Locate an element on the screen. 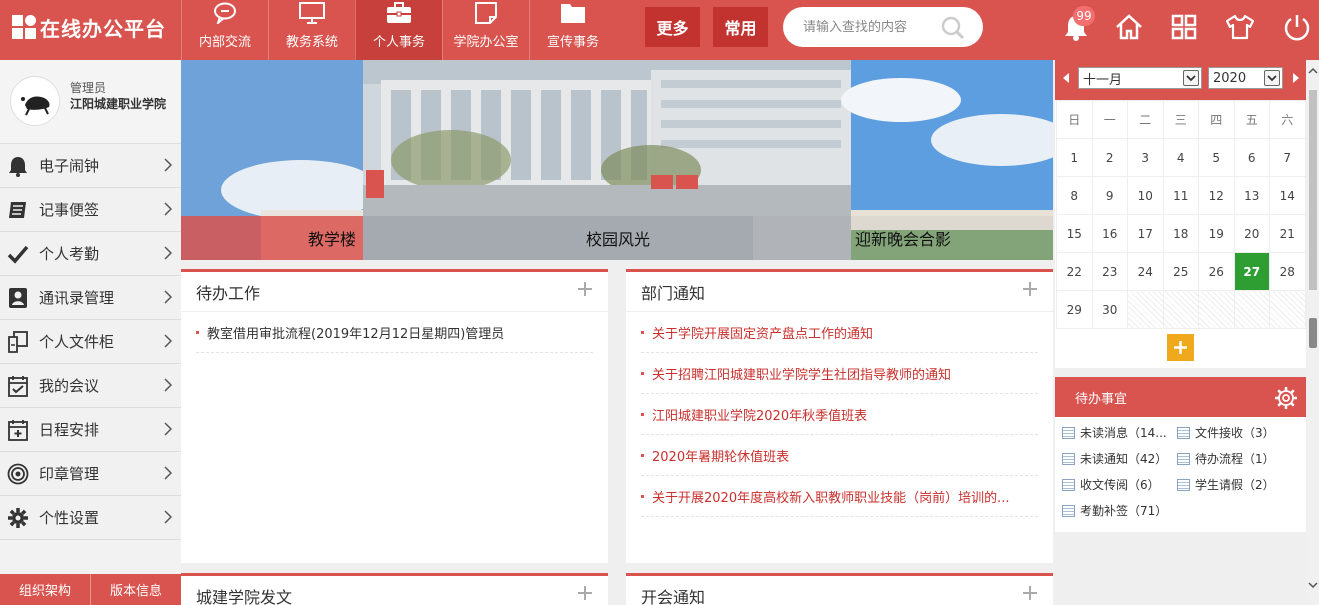 Image resolution: width=1319 pixels, height=605 pixels. next-month-arrow-icon is located at coordinates (1296, 78).